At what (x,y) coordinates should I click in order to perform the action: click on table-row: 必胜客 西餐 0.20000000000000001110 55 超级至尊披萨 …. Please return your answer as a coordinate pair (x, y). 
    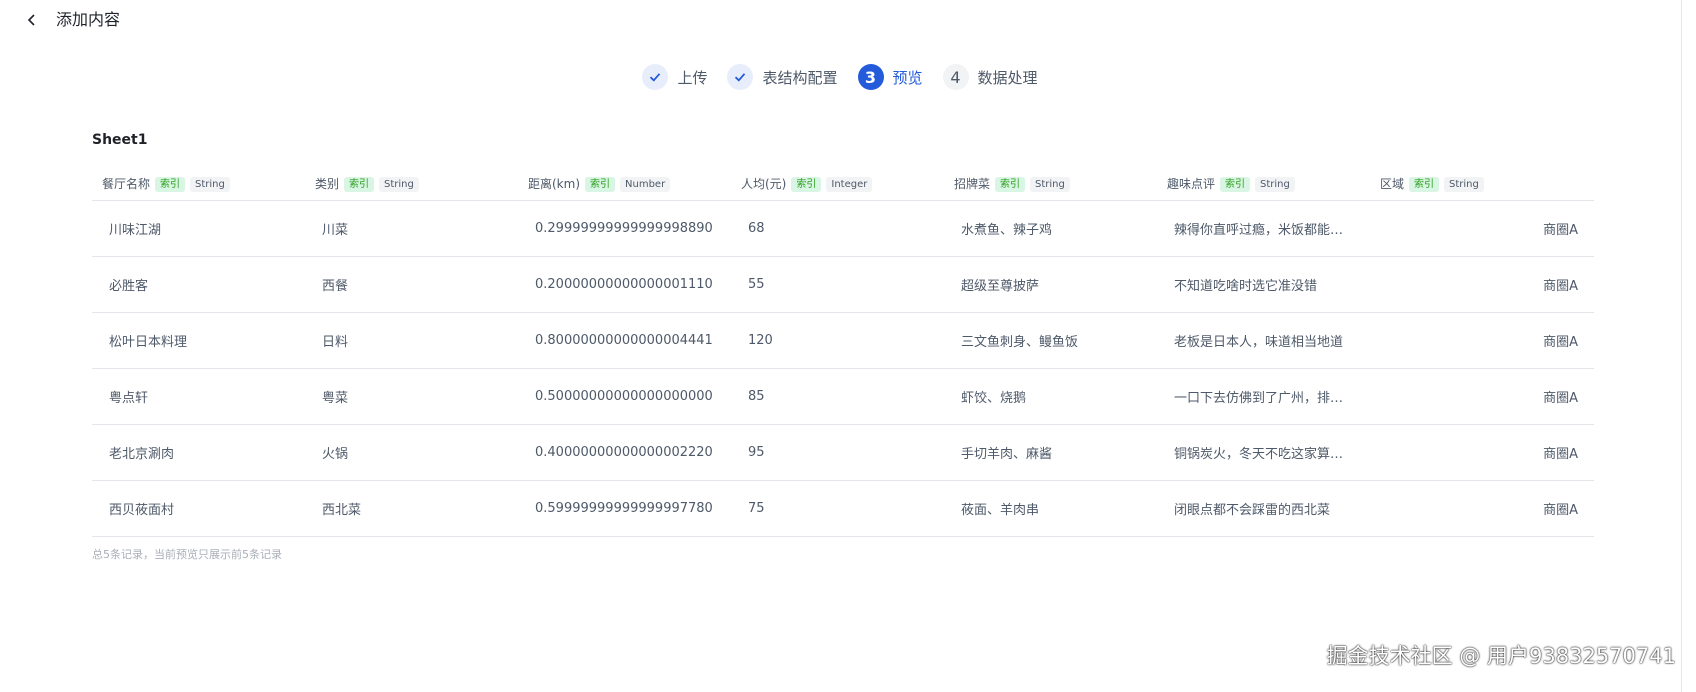
    Looking at the image, I should click on (843, 284).